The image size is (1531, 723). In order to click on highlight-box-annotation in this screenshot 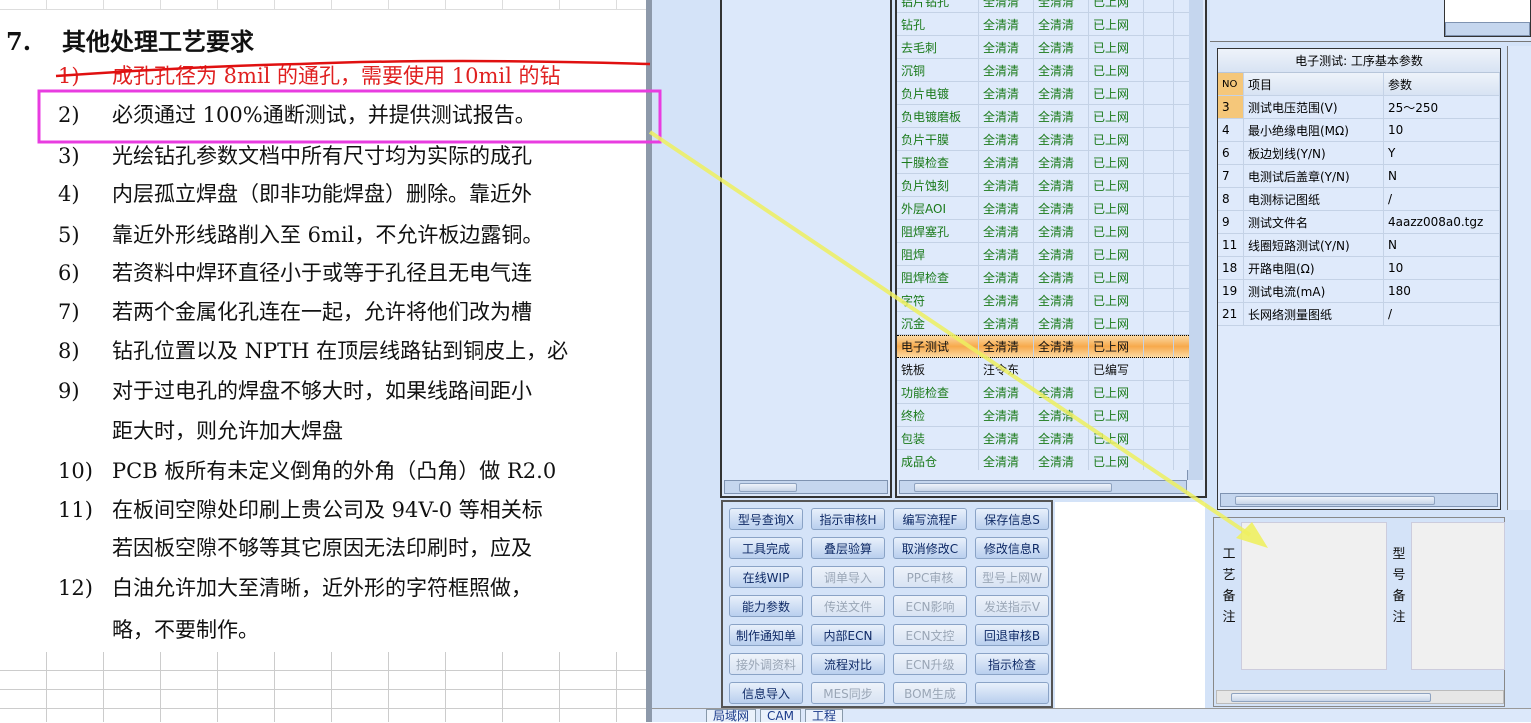, I will do `click(349, 116)`.